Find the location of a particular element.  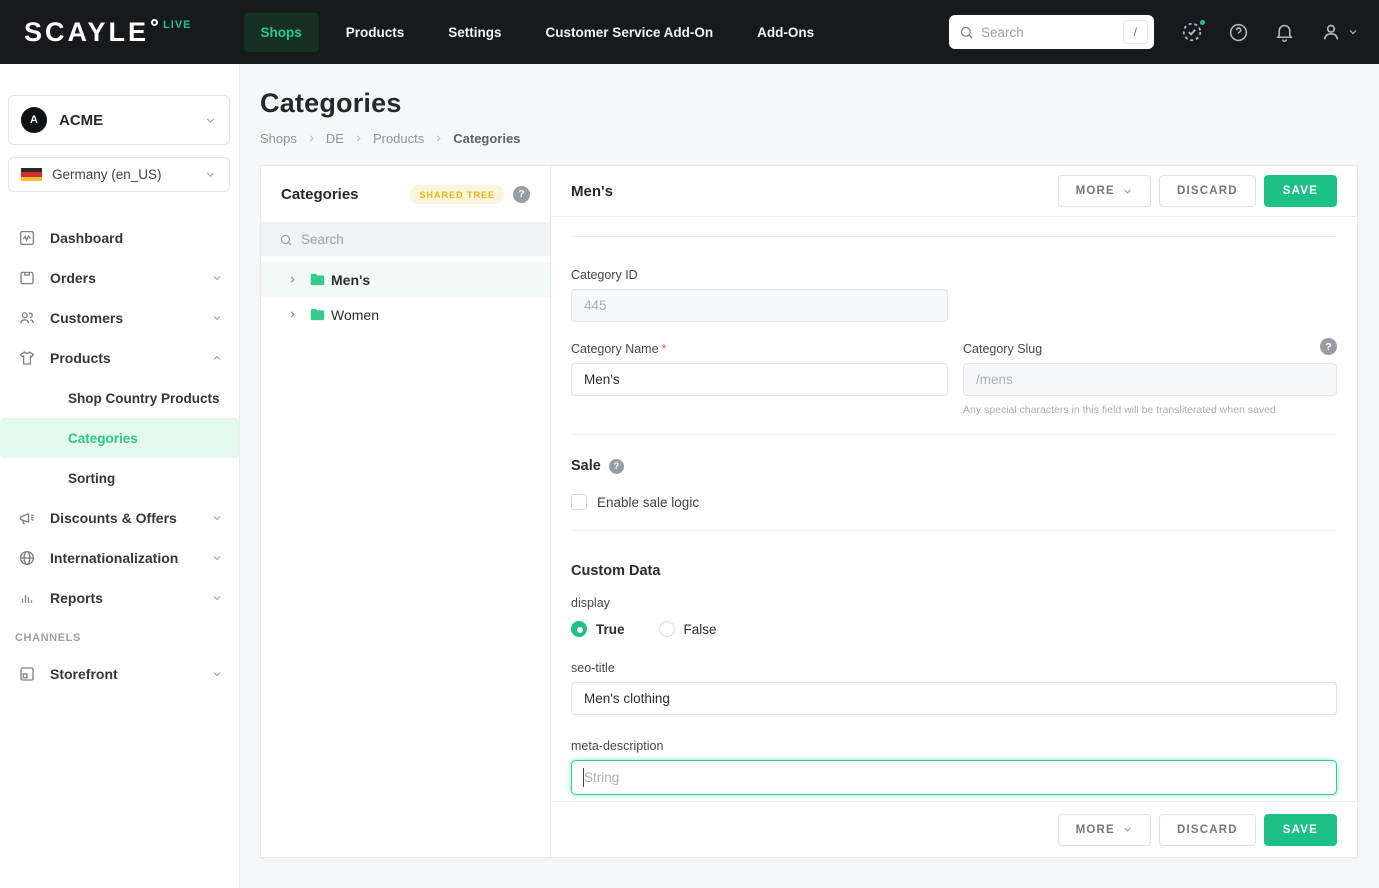

top-nav-customer-service-addon: Customer Service Add-On is located at coordinates (630, 32).